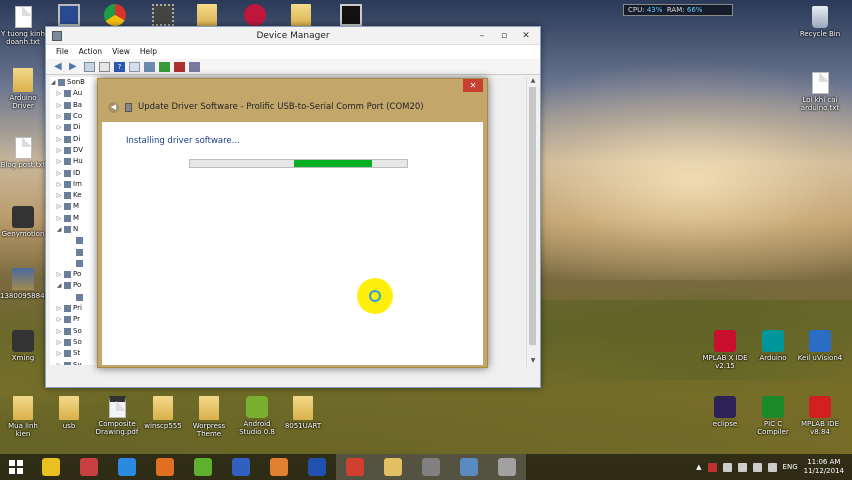 The width and height of the screenshot is (852, 480). What do you see at coordinates (119, 66) in the screenshot?
I see `help-icon: ?` at bounding box center [119, 66].